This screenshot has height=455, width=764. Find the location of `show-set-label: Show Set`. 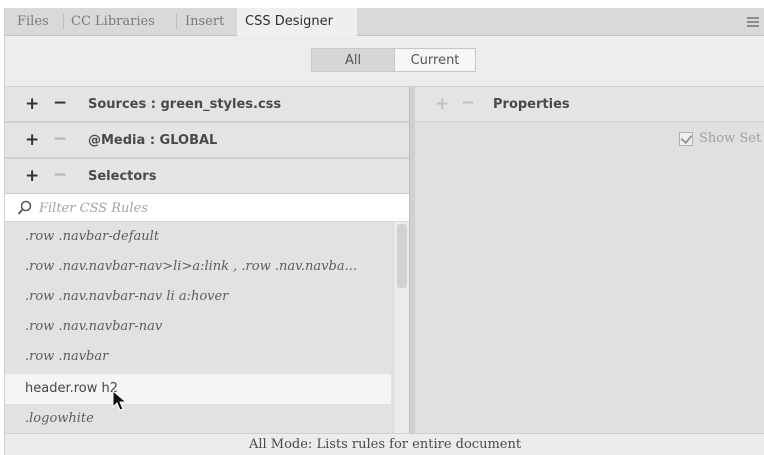

show-set-label: Show Set is located at coordinates (730, 138).